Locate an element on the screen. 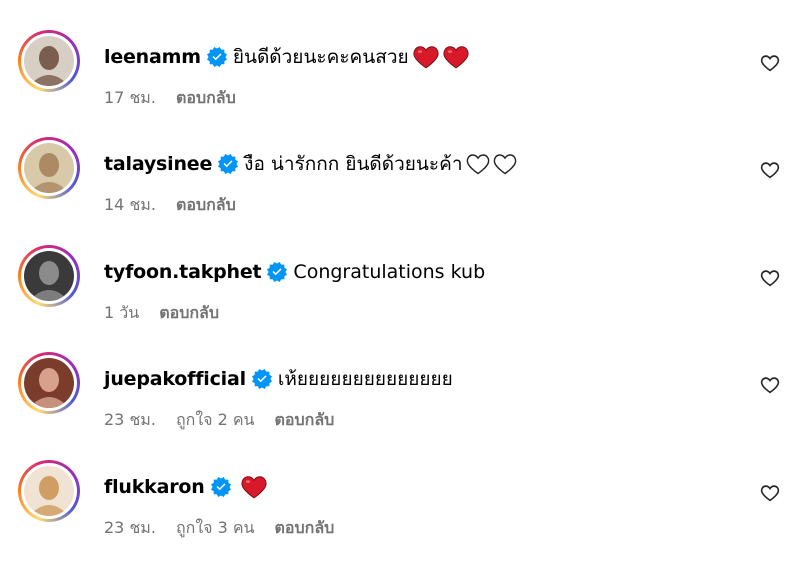 The width and height of the screenshot is (800, 564). comment-text: งือ น่ารักกก ยินดีด้วยนะค้า is located at coordinates (353, 164).